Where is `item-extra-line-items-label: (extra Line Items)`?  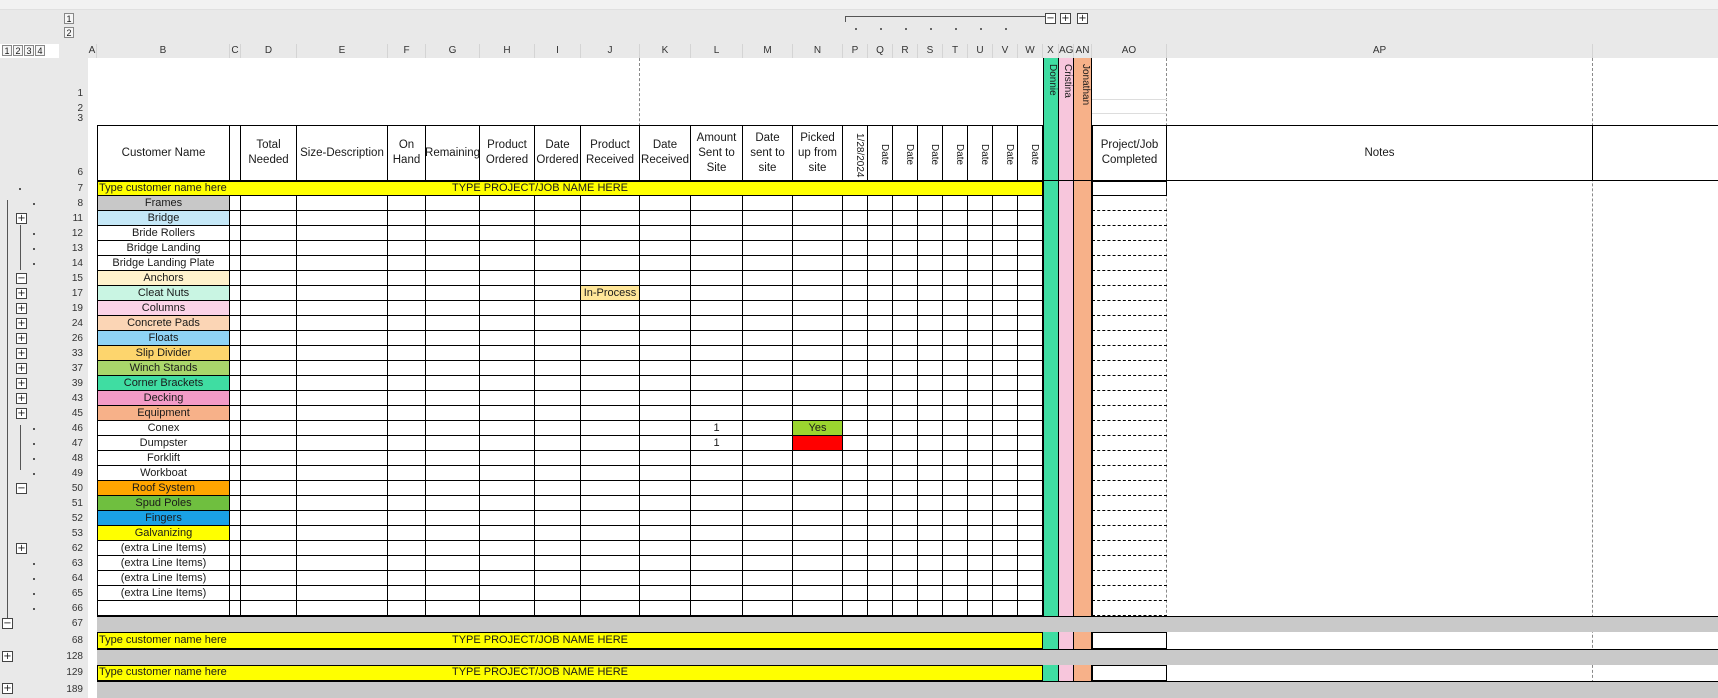
item-extra-line-items-label: (extra Line Items) is located at coordinates (163, 563).